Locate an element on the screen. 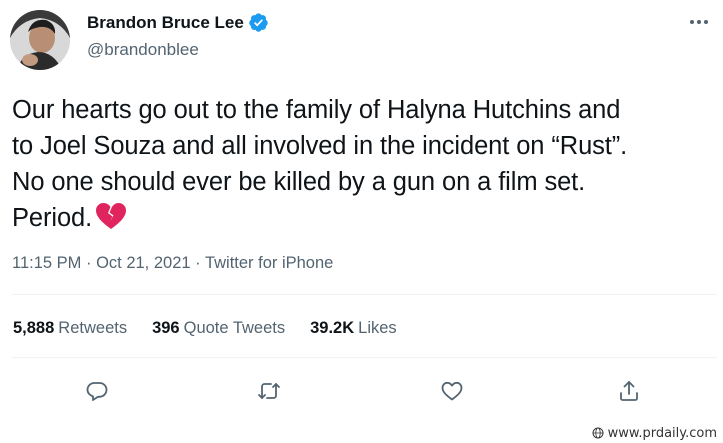  retweets-label: Retweets is located at coordinates (93, 328).